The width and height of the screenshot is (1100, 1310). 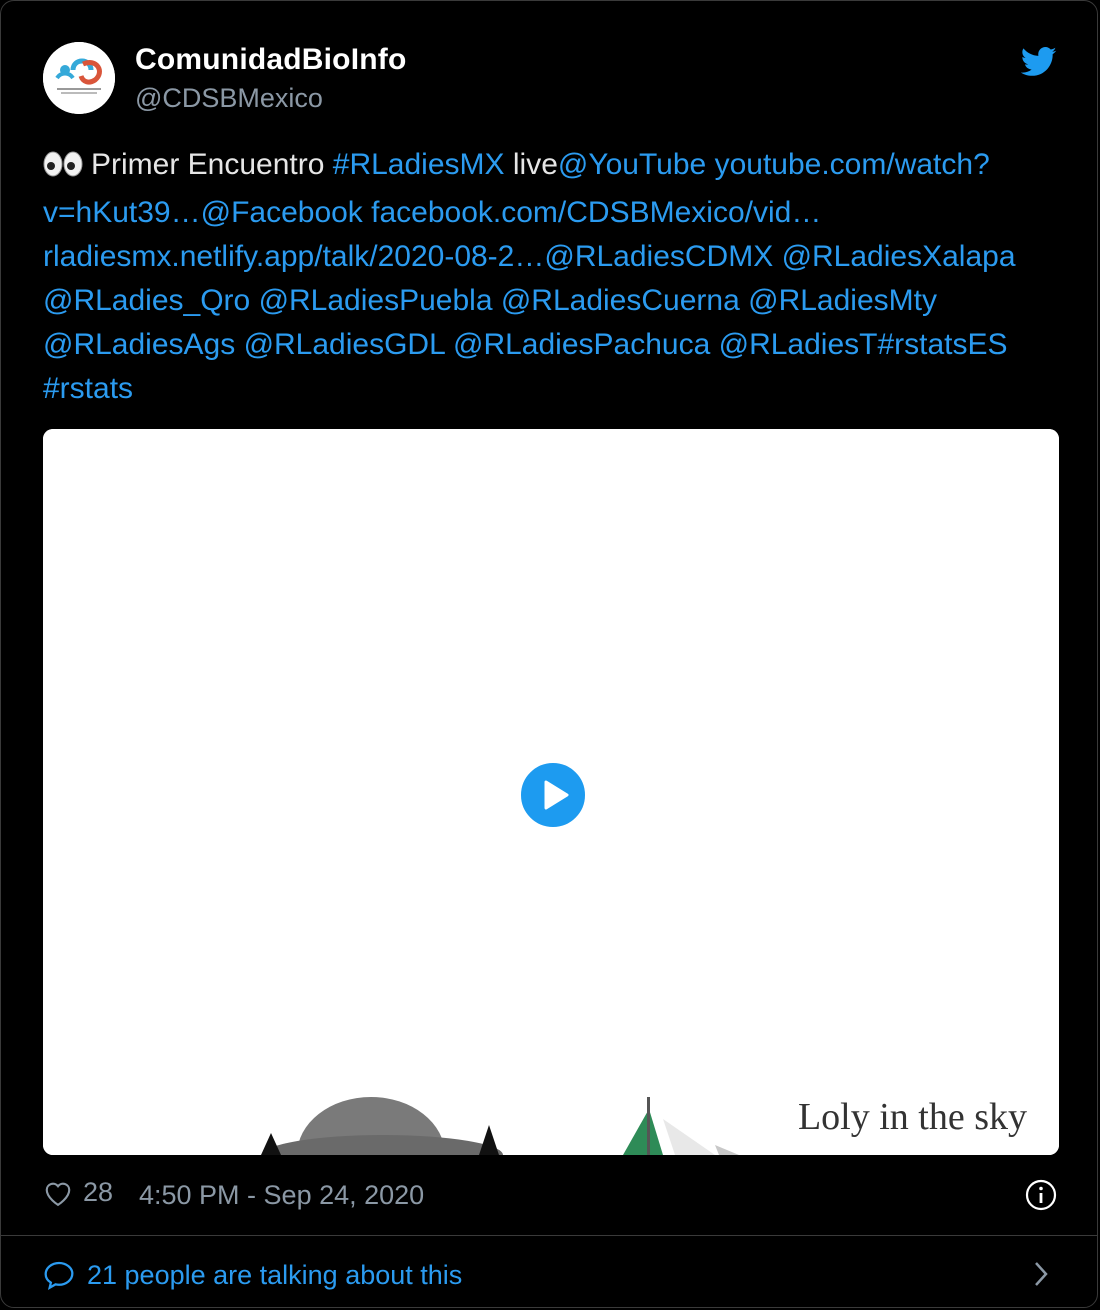 What do you see at coordinates (63, 169) in the screenshot?
I see `eyes-emoji-icon` at bounding box center [63, 169].